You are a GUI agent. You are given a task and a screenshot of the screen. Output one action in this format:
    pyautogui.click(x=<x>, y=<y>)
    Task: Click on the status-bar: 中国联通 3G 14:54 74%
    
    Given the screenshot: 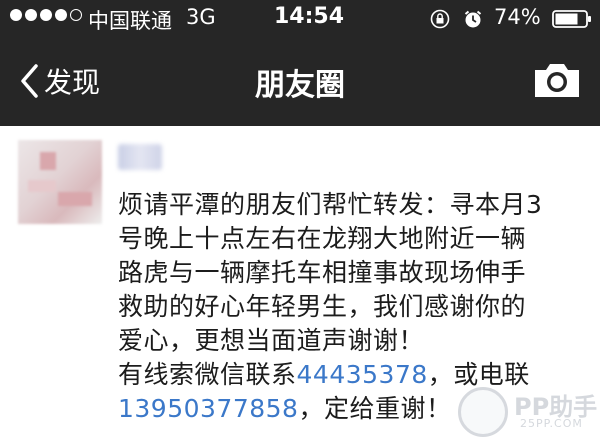 What is the action you would take?
    pyautogui.click(x=300, y=19)
    